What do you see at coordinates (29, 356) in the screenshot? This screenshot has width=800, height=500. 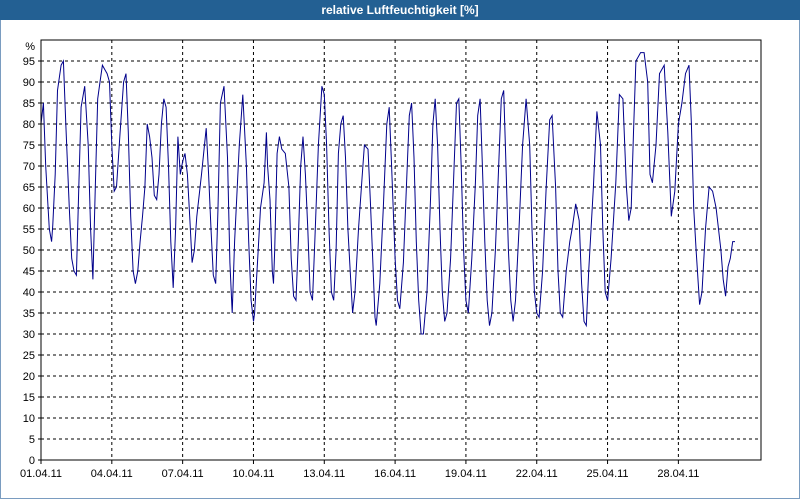 I see `y-tick-label: 25` at bounding box center [29, 356].